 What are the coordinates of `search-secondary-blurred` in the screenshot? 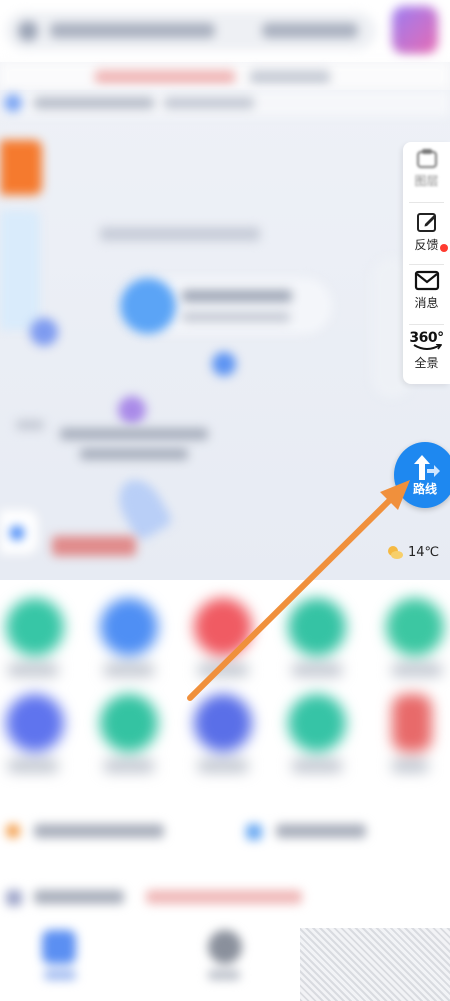 It's located at (310, 30).